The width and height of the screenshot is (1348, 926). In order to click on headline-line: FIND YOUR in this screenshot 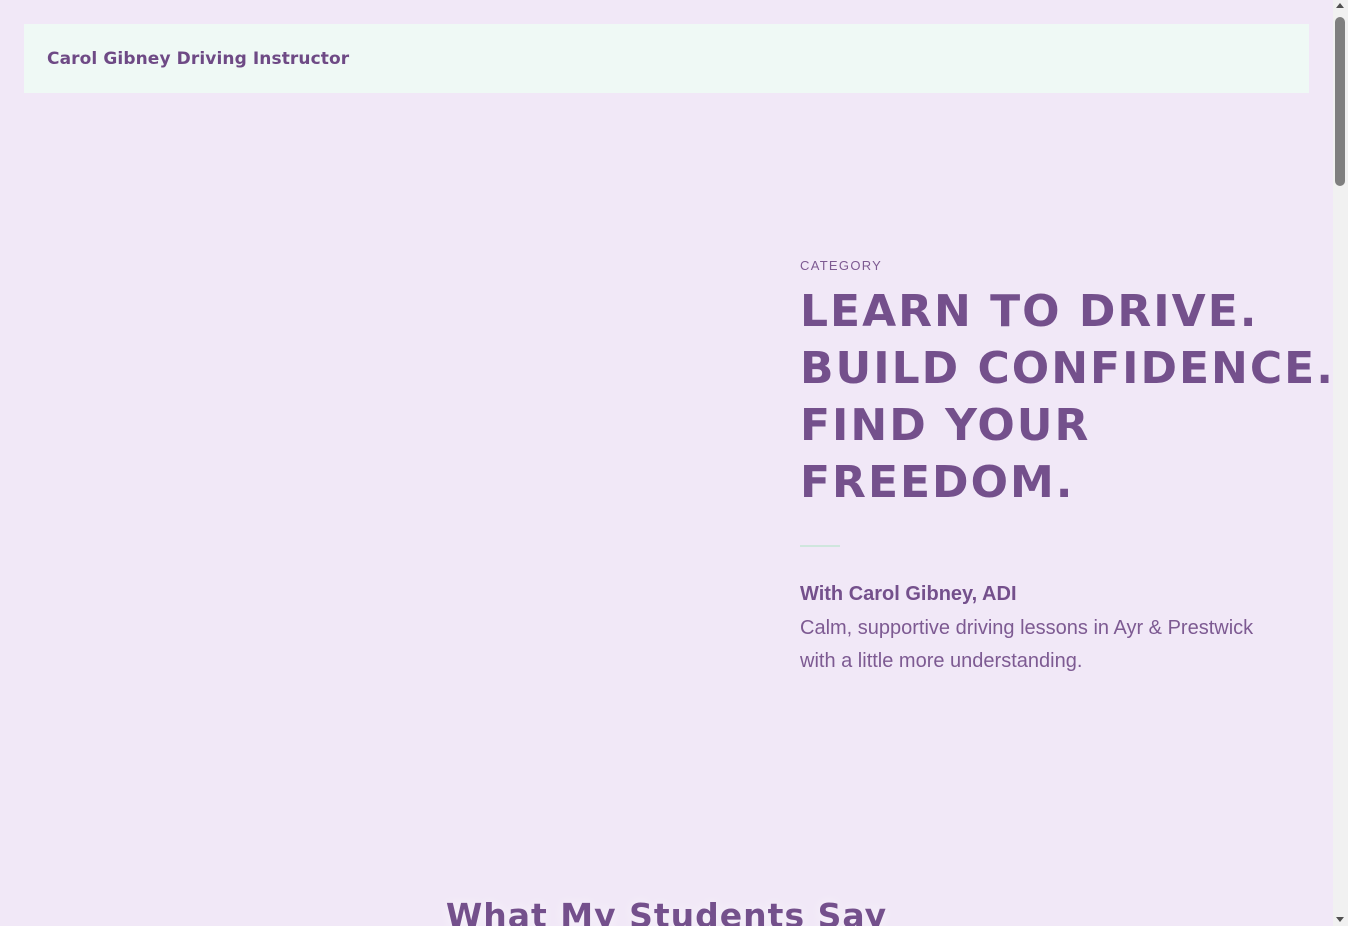, I will do `click(945, 425)`.